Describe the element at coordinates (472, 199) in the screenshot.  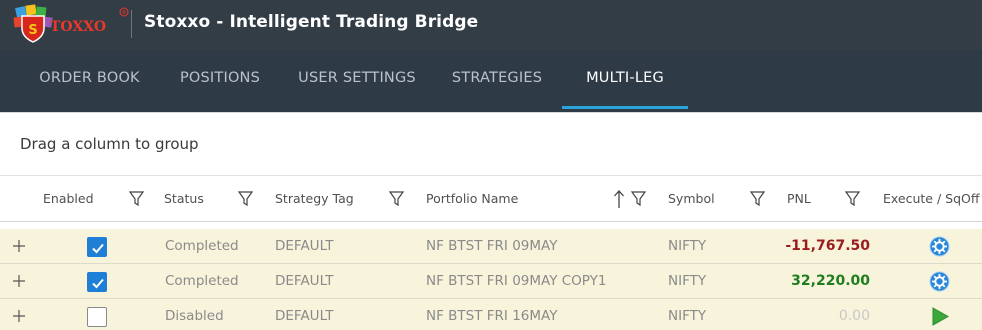
I see `column-header-portfolio-name: Portfolio Name` at that location.